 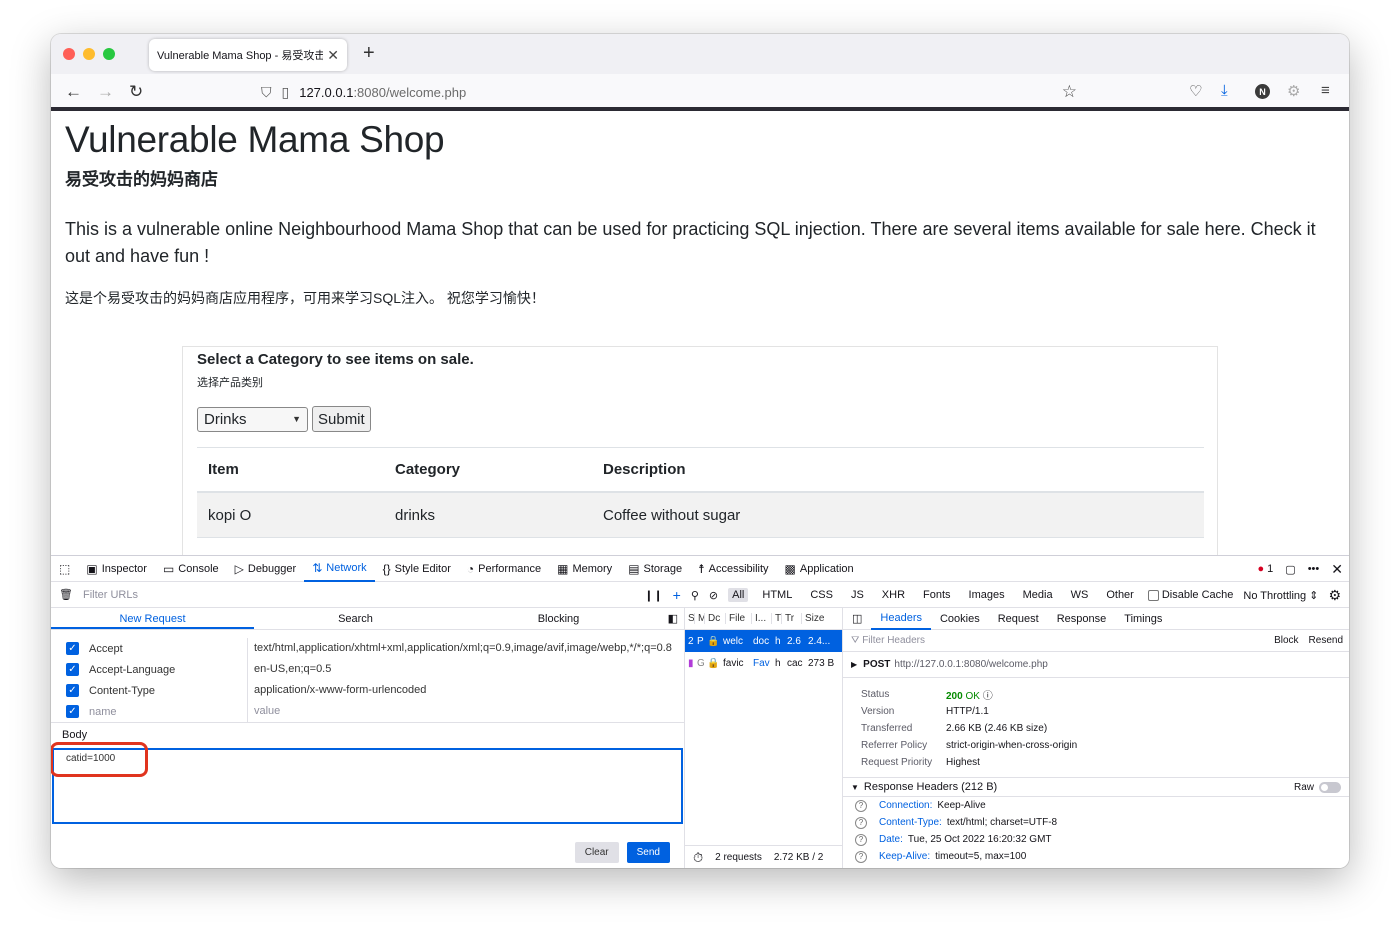 I want to click on more-options-icon: •••, so click(x=1314, y=569).